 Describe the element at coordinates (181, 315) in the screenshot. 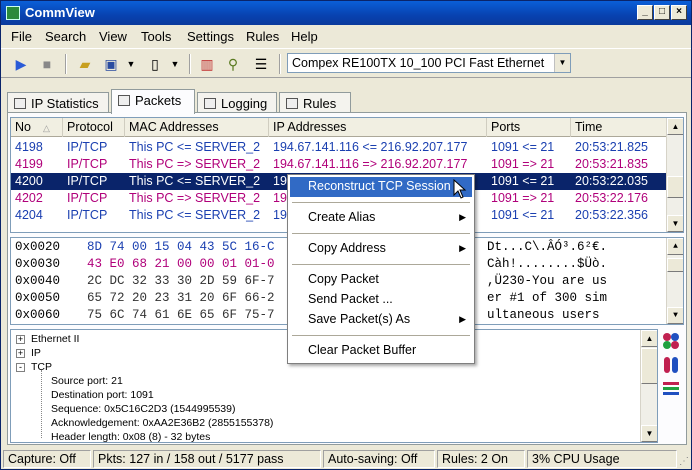

I see `hex-bytes: 75 6C 74 61 6E 65 6F 75-7` at that location.